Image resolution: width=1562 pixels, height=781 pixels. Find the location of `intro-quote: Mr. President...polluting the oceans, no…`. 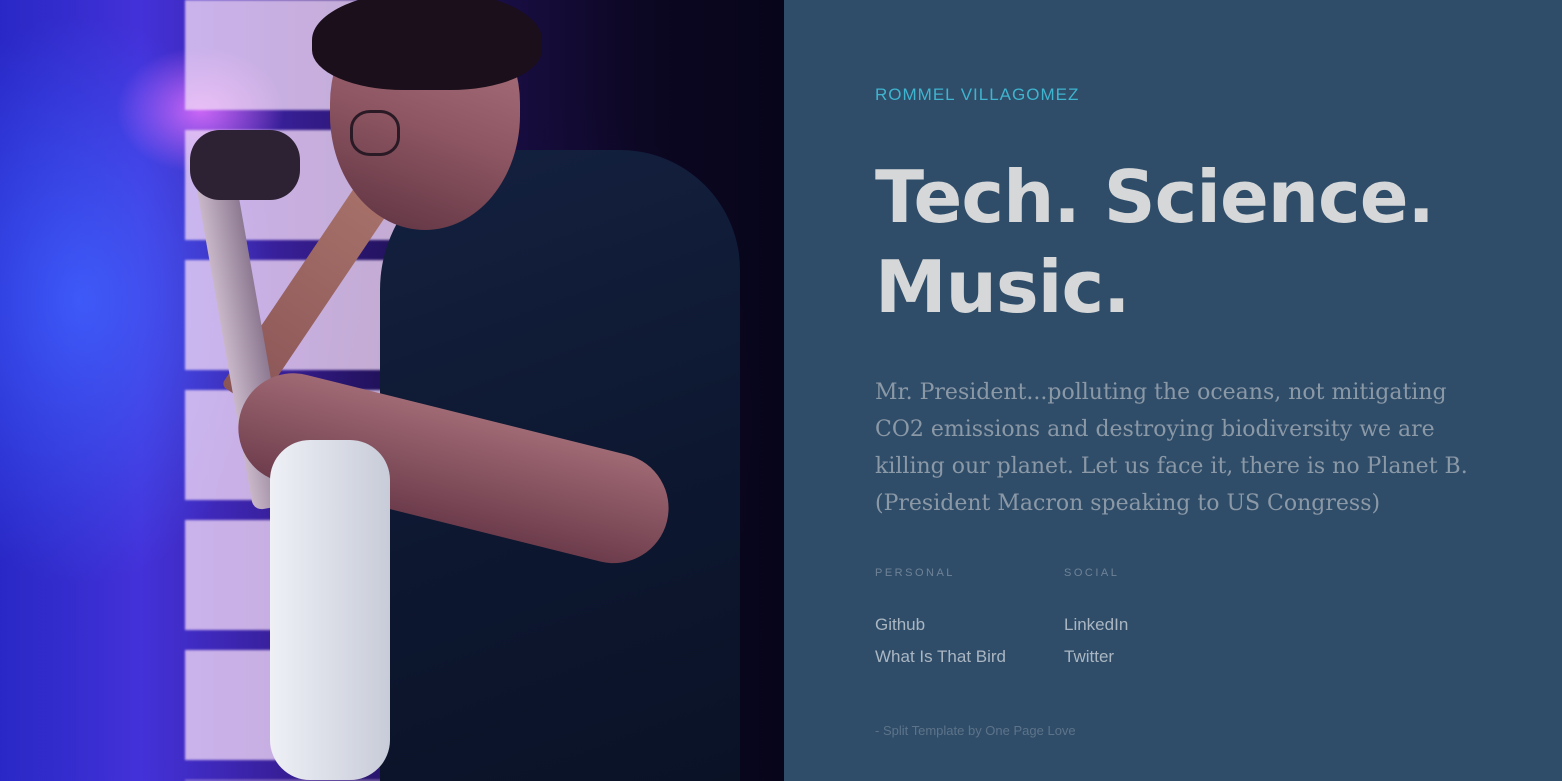

intro-quote: Mr. President...polluting the oceans, no… is located at coordinates (1171, 448).